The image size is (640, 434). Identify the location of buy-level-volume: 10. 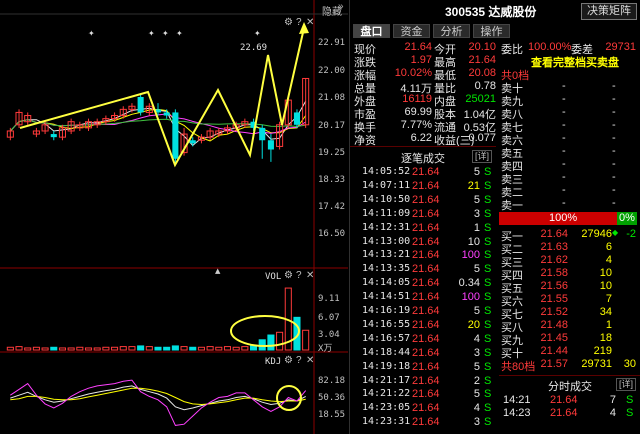
(605, 286).